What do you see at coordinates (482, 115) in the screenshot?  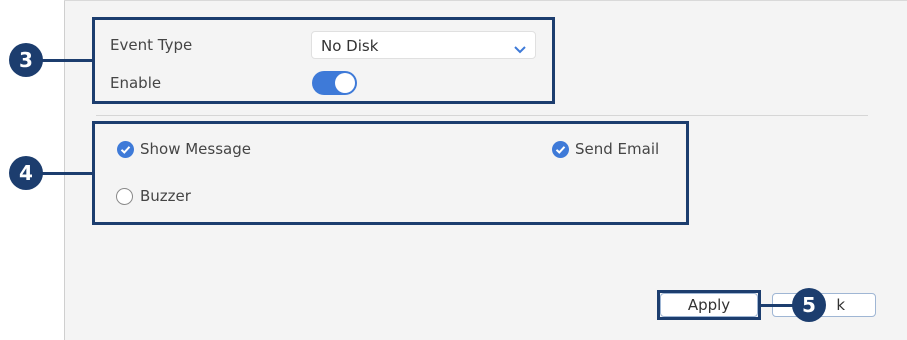 I see `section-divider` at bounding box center [482, 115].